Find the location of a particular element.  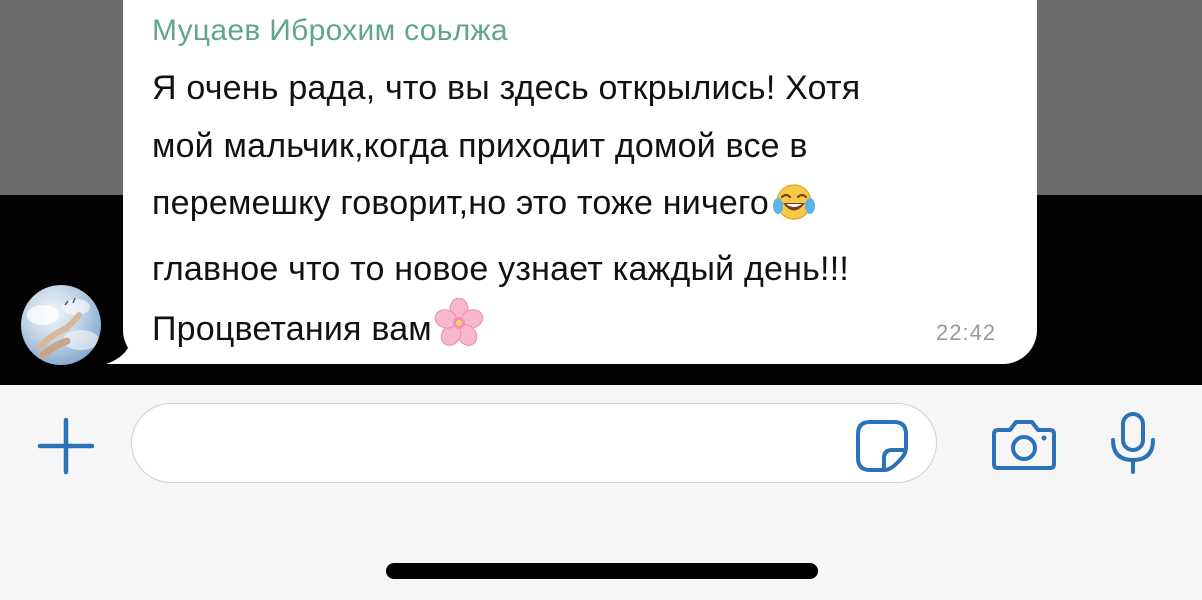

microphone-icon is located at coordinates (1133, 443).